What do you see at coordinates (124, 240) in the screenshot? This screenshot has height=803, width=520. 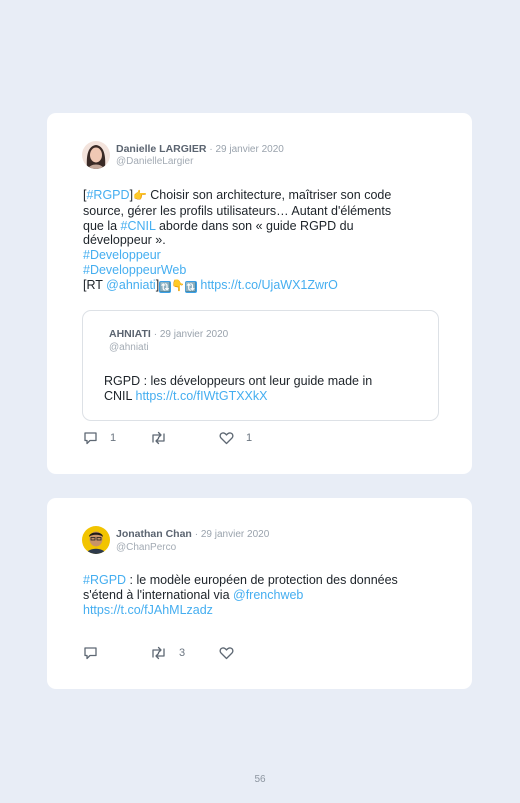 I see `text-line: développeur ».` at bounding box center [124, 240].